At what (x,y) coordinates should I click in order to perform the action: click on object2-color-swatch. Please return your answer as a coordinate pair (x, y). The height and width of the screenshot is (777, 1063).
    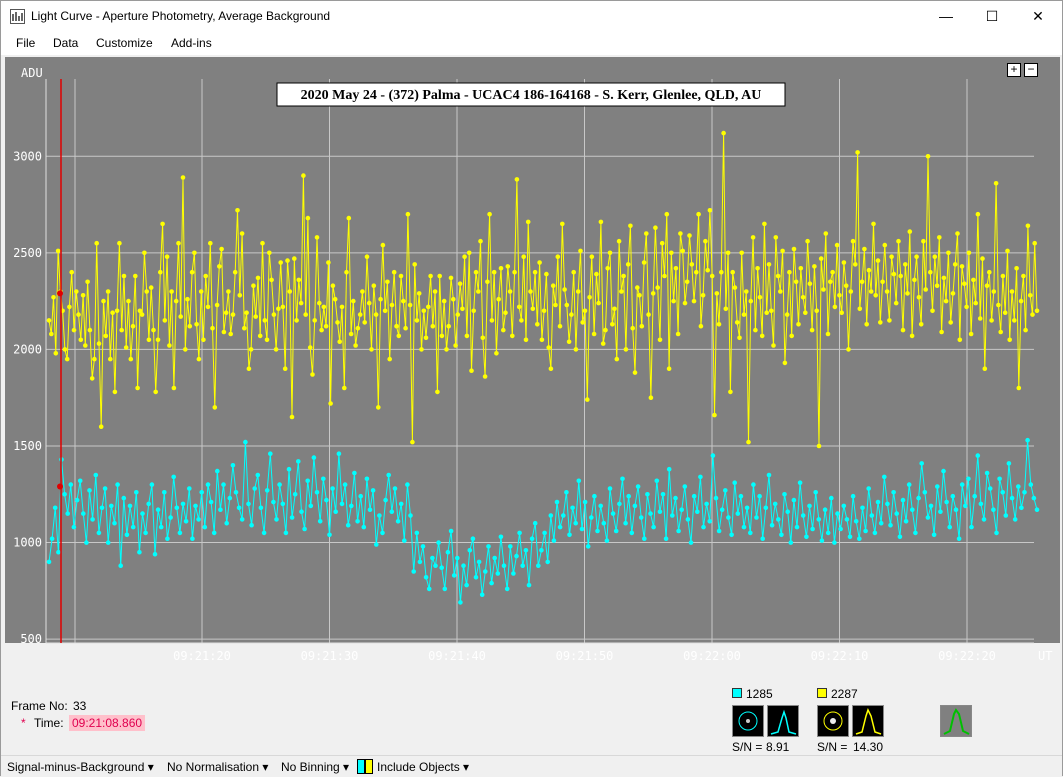
    Looking at the image, I should click on (822, 693).